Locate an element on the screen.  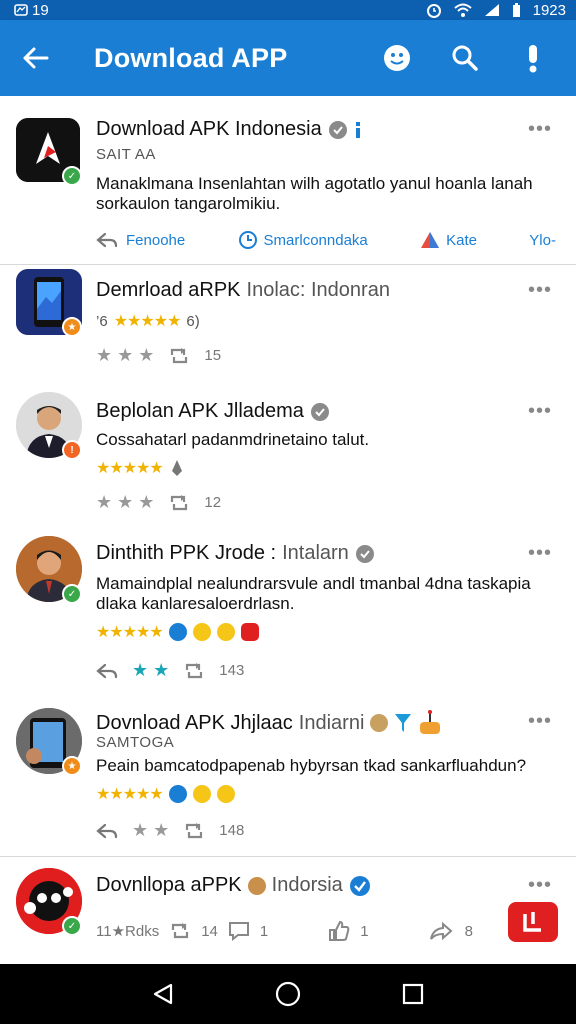
share-count: 15 is located at coordinates (213, 355).